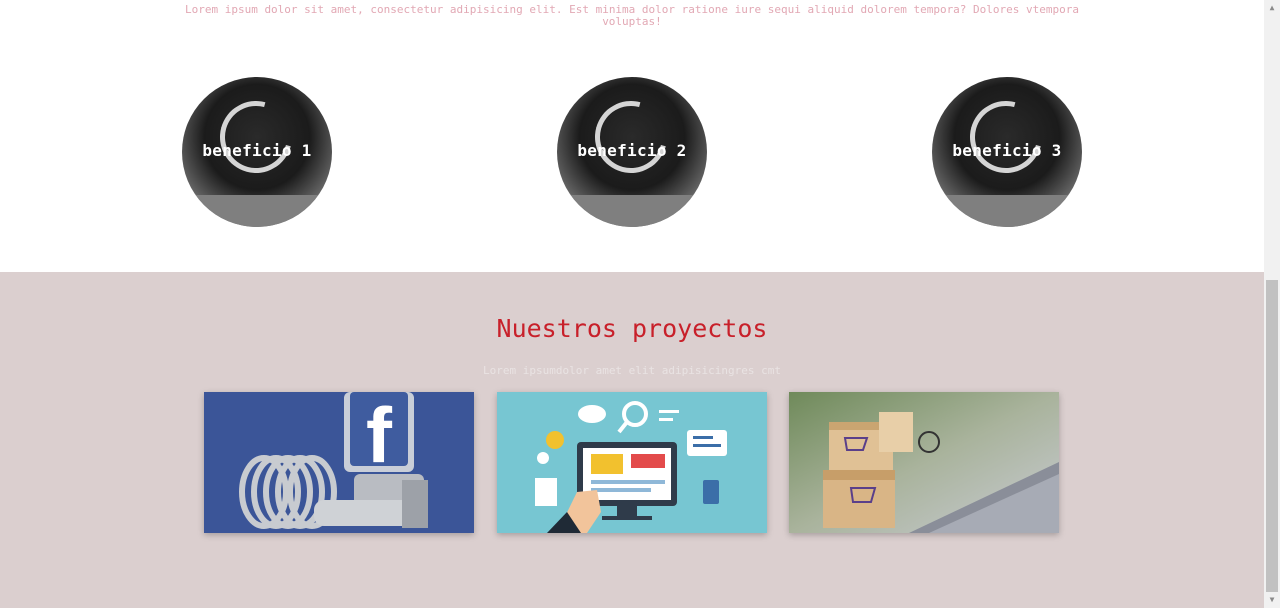 This screenshot has width=1280, height=608. I want to click on page-scrollbar: ▲ ▼, so click(1272, 304).